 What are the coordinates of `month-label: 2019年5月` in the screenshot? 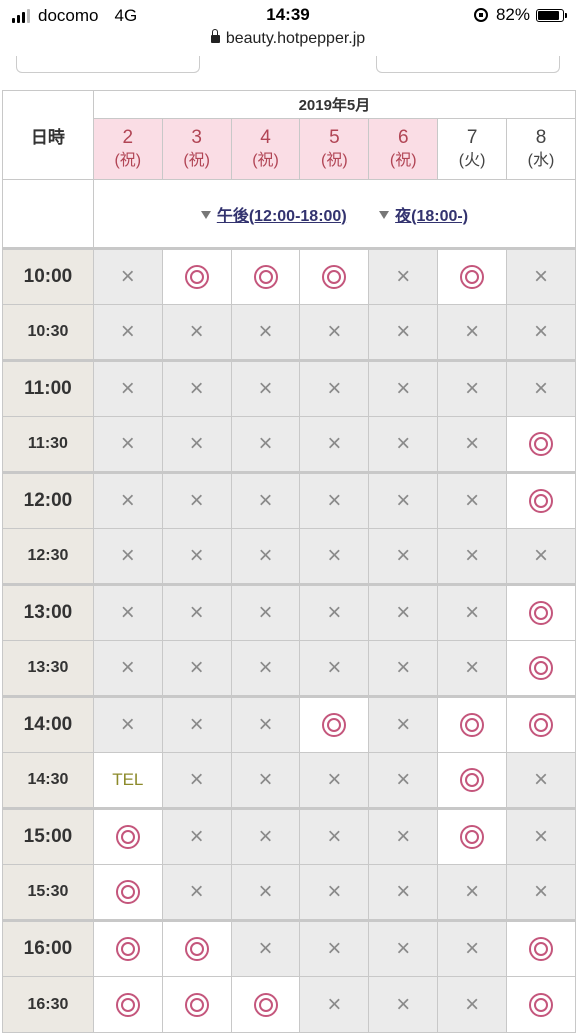 It's located at (334, 104).